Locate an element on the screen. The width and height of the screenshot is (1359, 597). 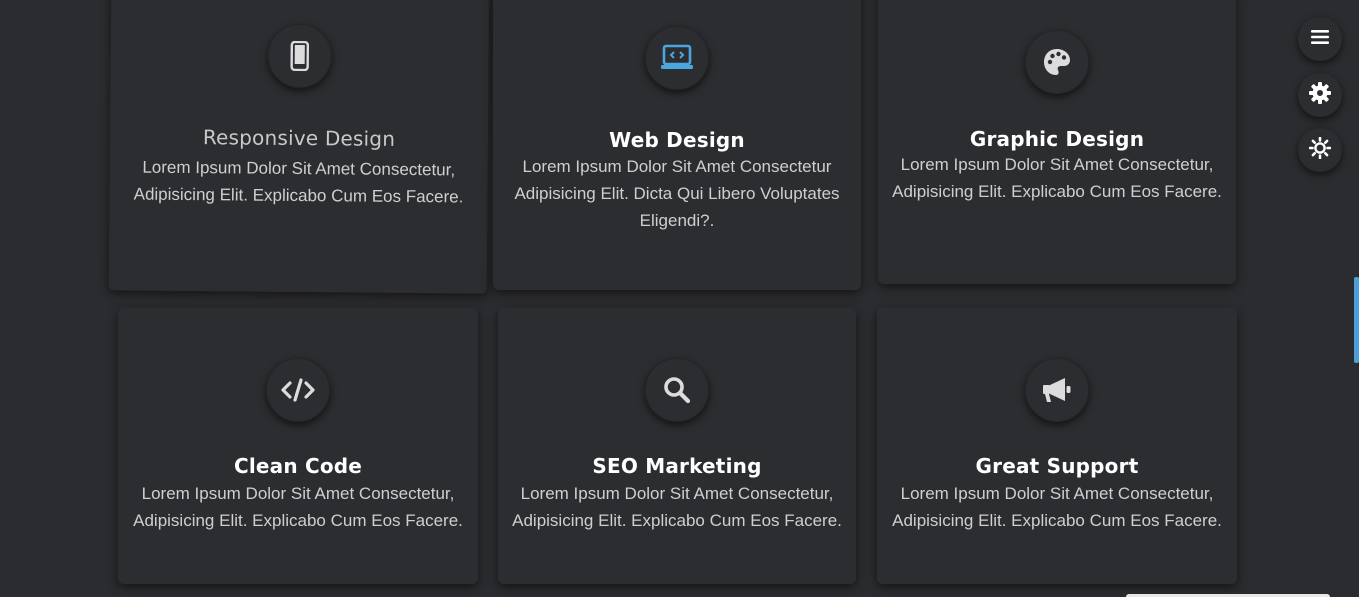
menu-icon is located at coordinates (1320, 39).